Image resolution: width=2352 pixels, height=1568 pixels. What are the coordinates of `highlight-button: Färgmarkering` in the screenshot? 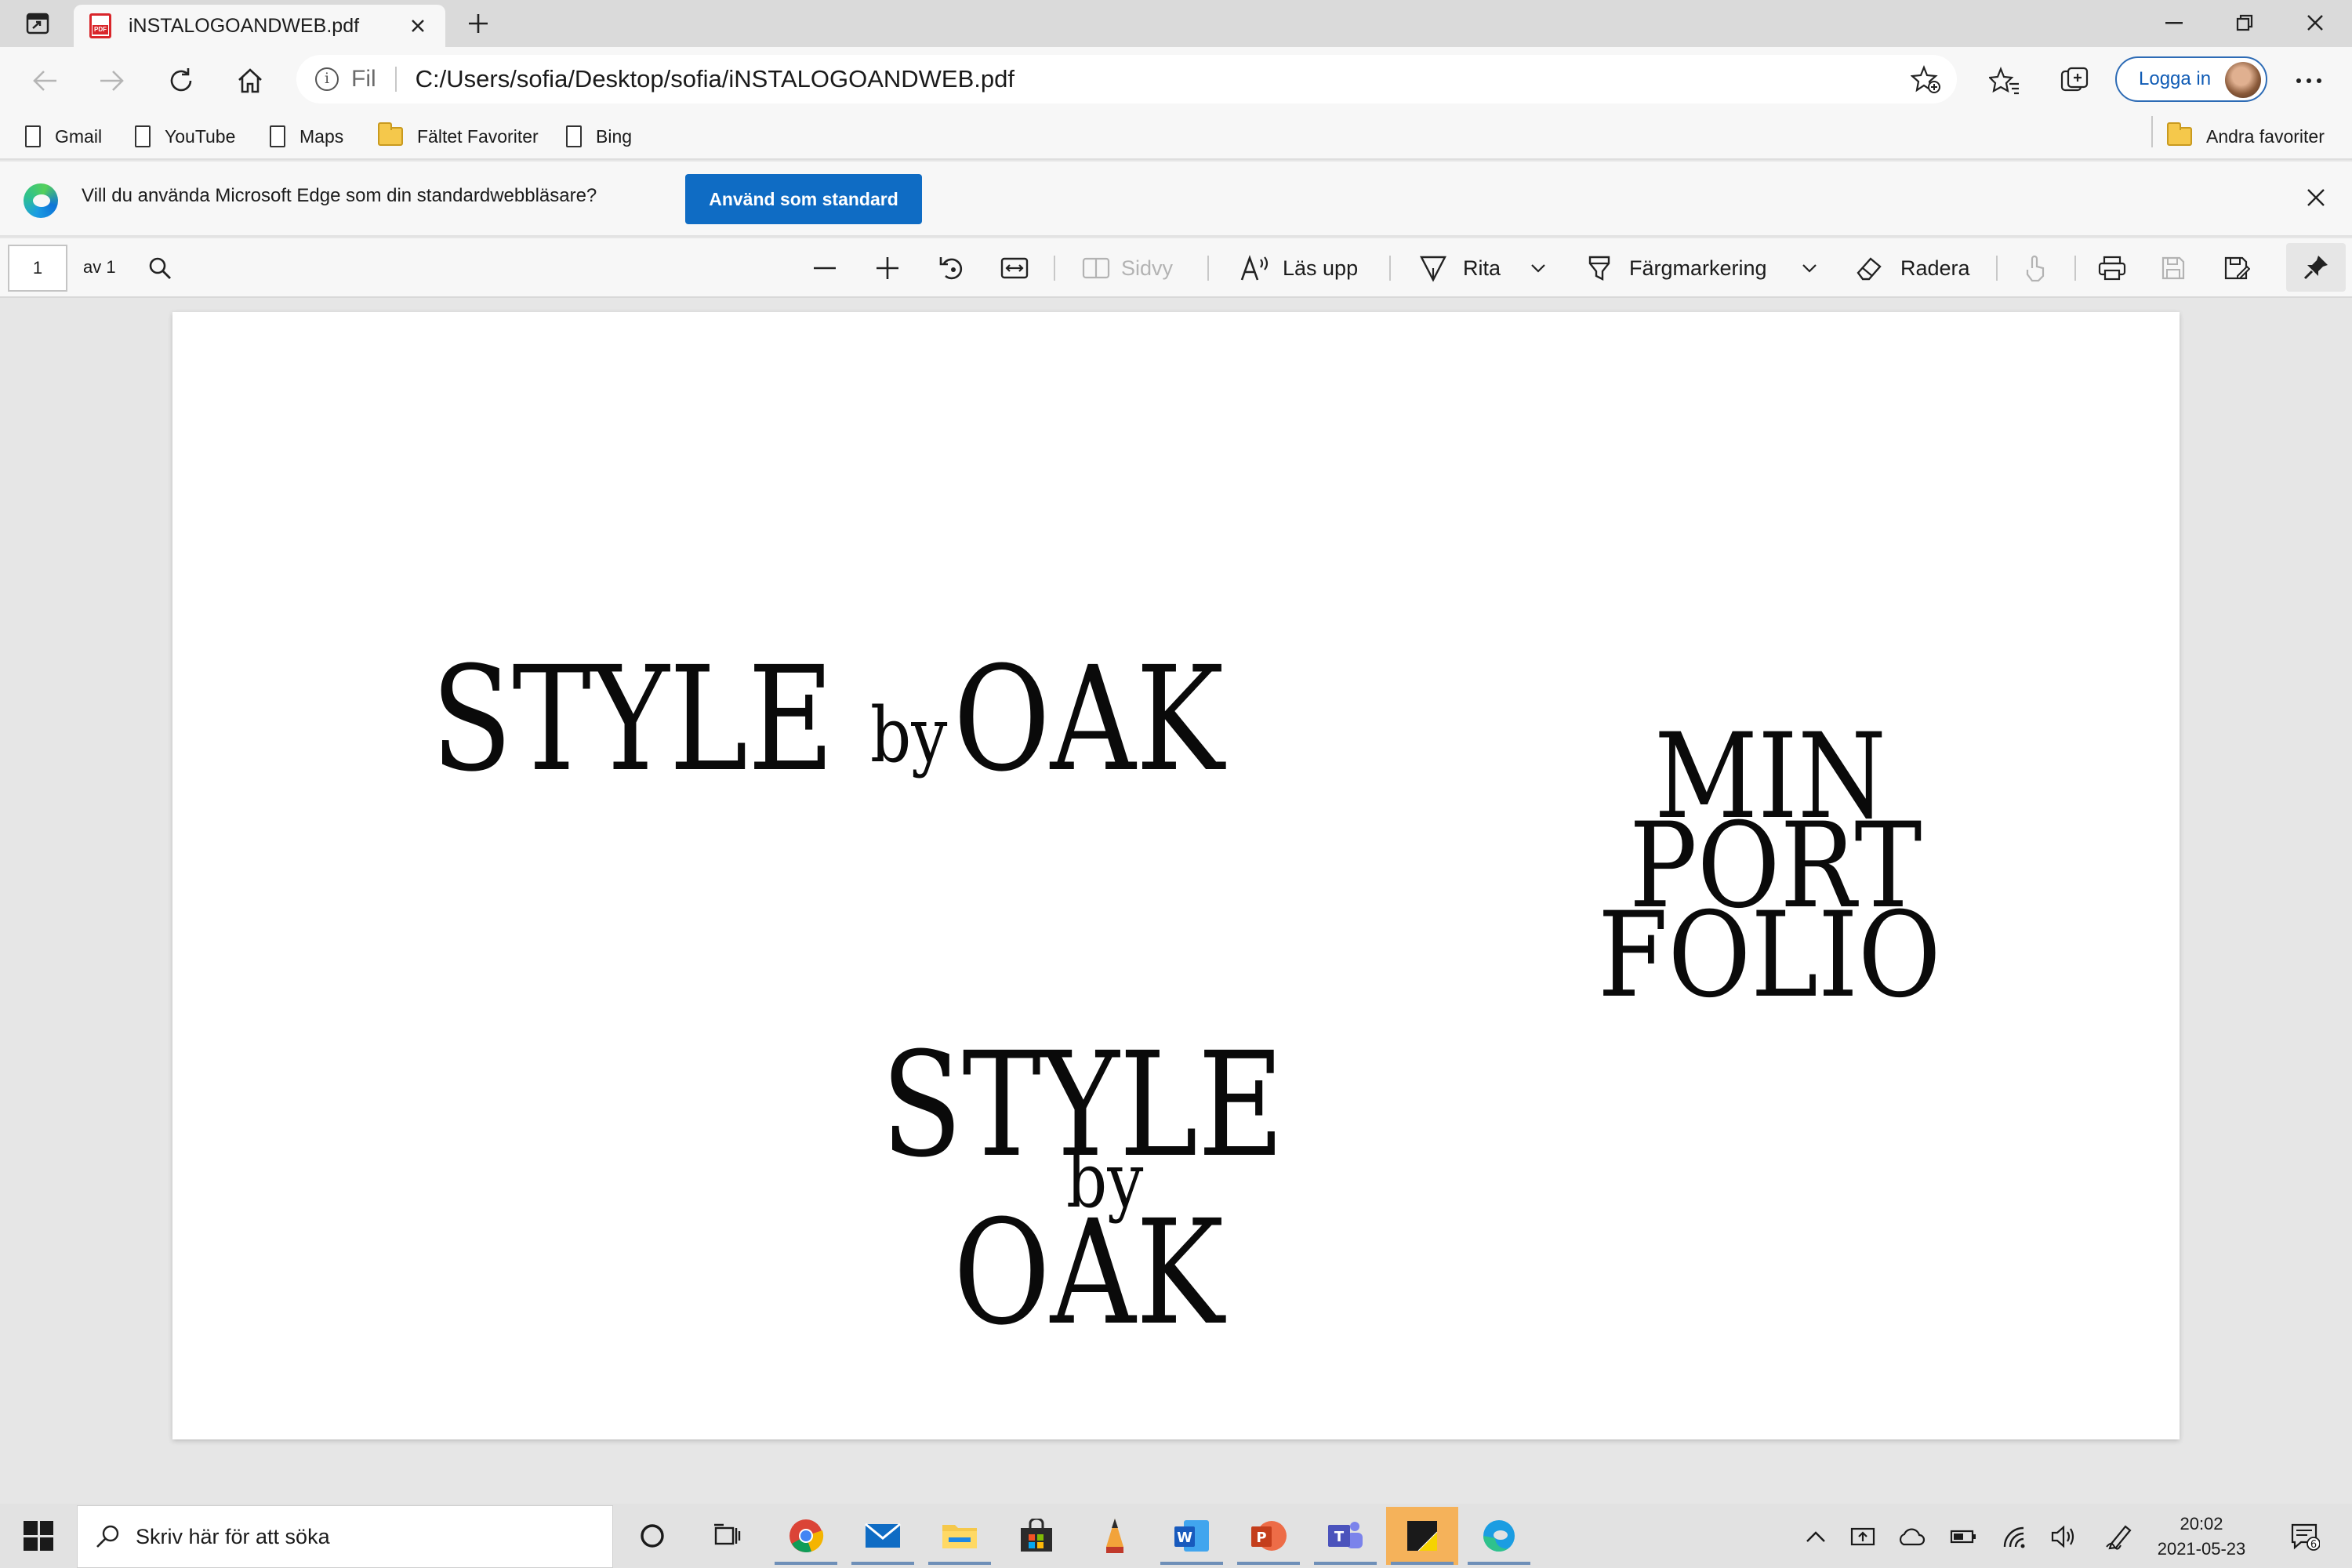 It's located at (1676, 268).